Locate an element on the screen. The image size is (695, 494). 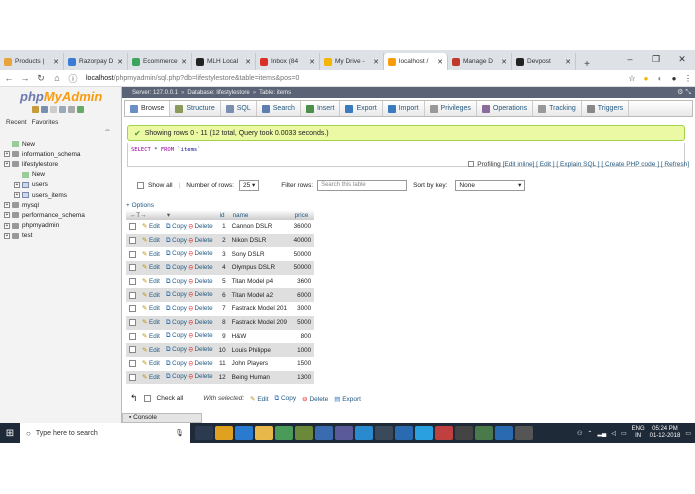
tree-item: + test is located at coordinates (44, 236).